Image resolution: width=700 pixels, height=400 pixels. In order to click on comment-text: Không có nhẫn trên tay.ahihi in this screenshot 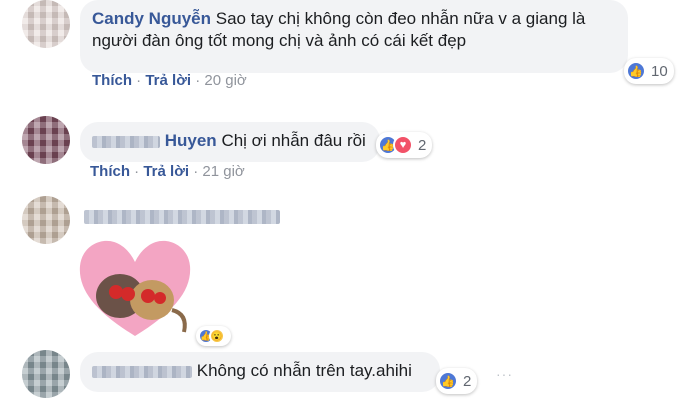, I will do `click(304, 370)`.